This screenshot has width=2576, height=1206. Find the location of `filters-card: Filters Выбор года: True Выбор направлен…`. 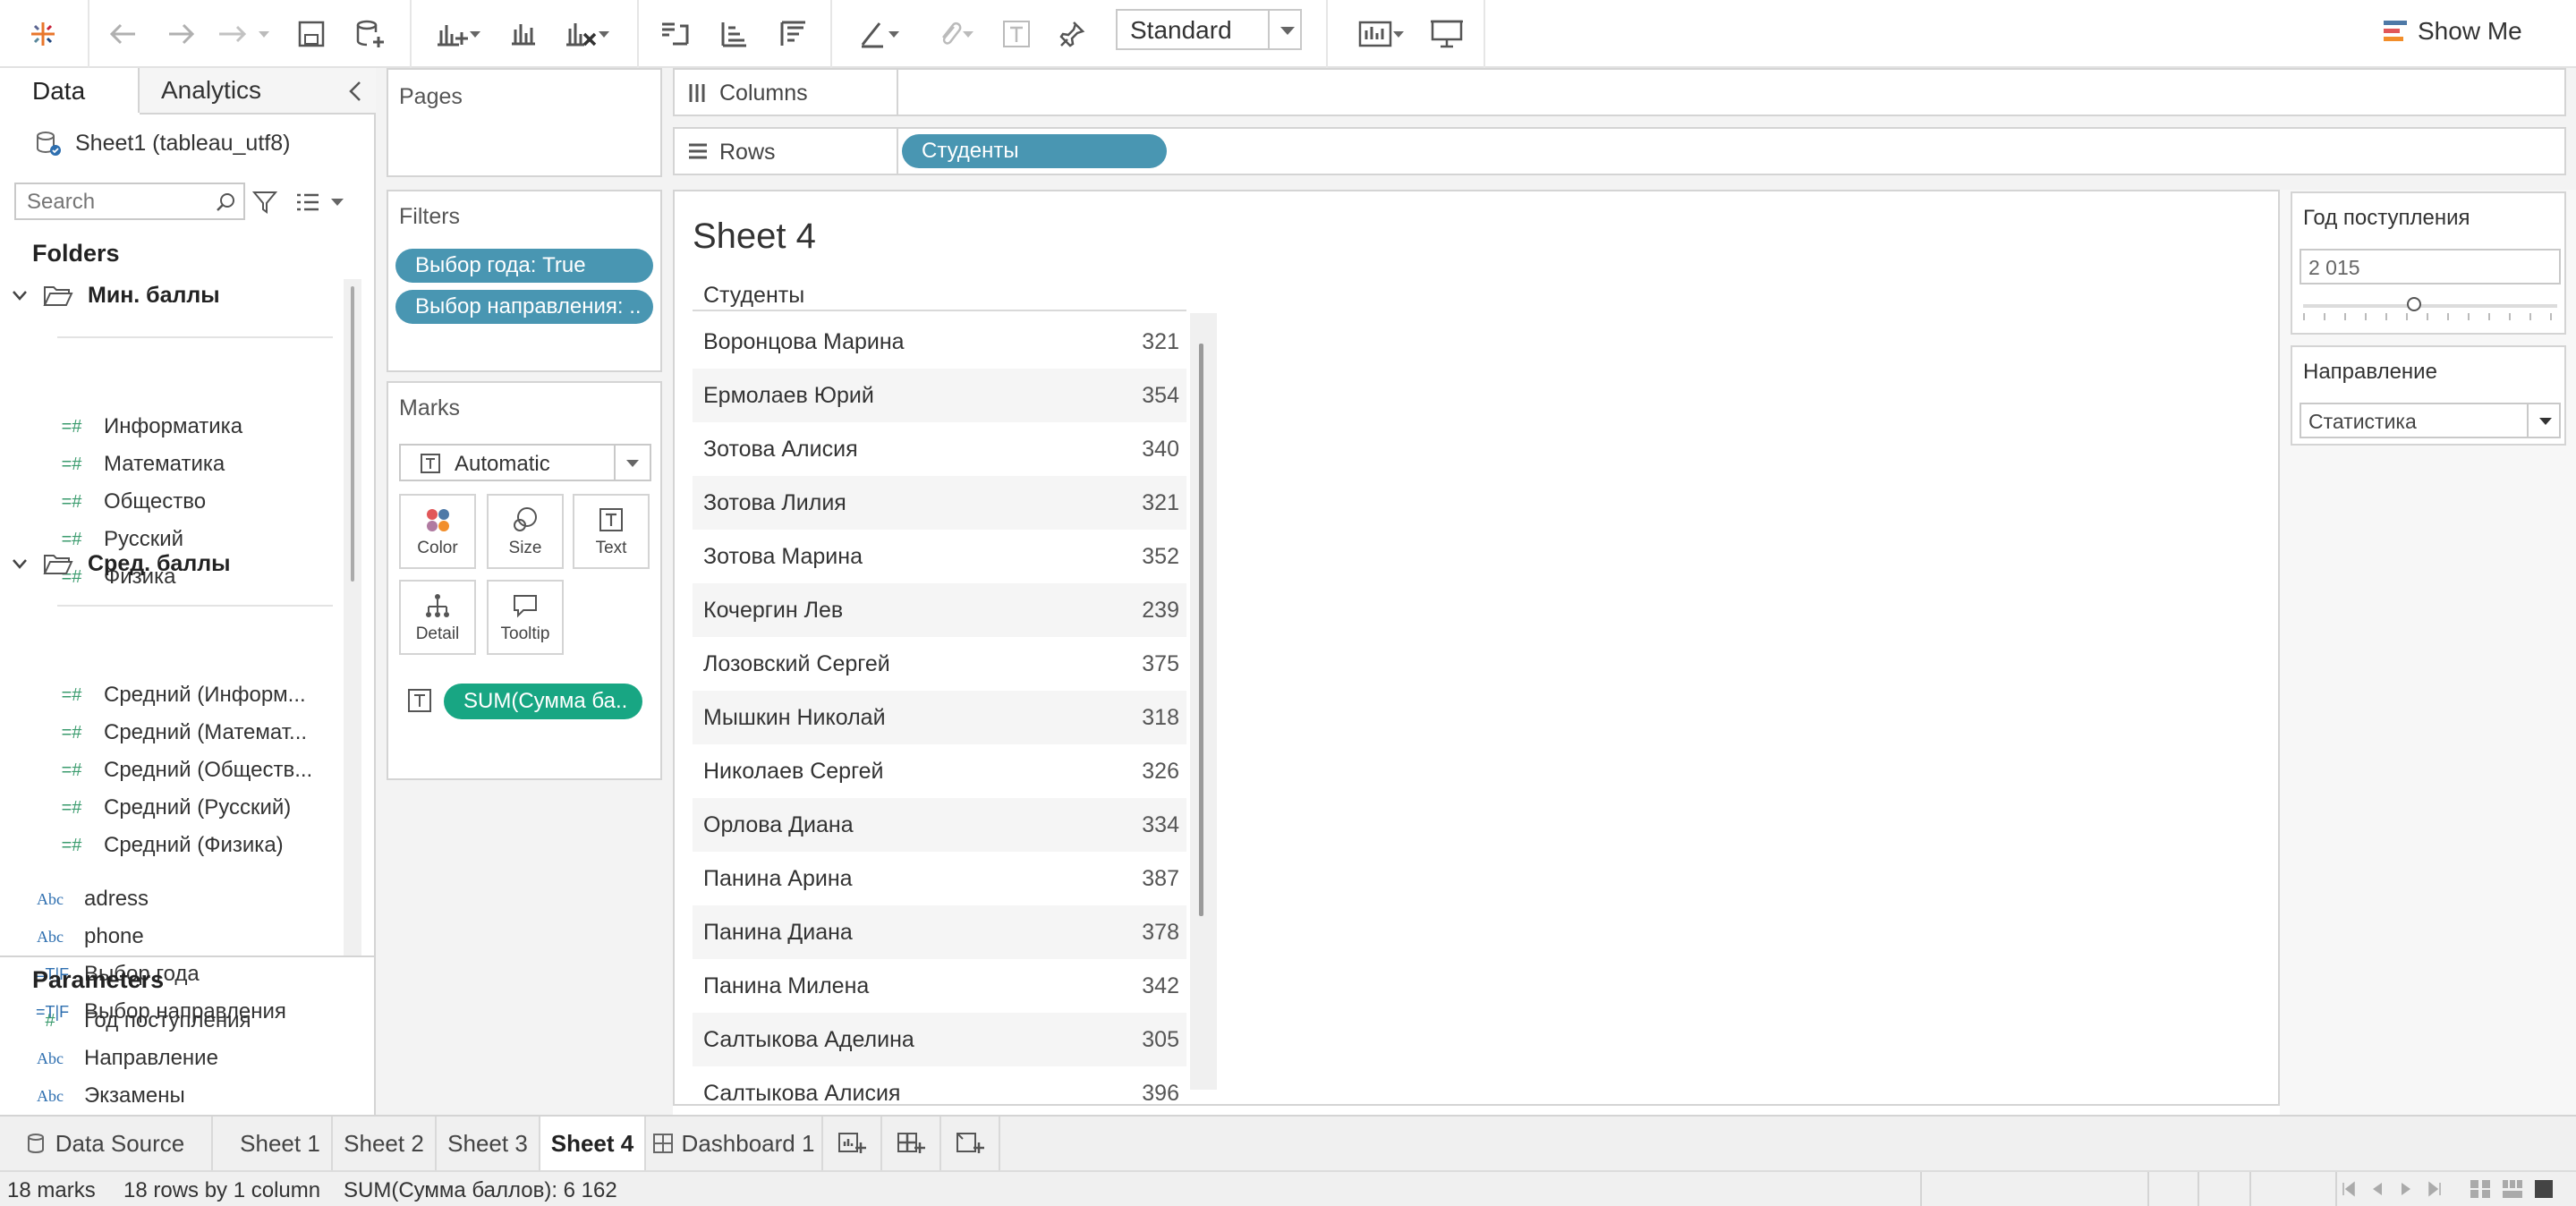

filters-card: Filters Выбор года: True Выбор направлен… is located at coordinates (524, 281).